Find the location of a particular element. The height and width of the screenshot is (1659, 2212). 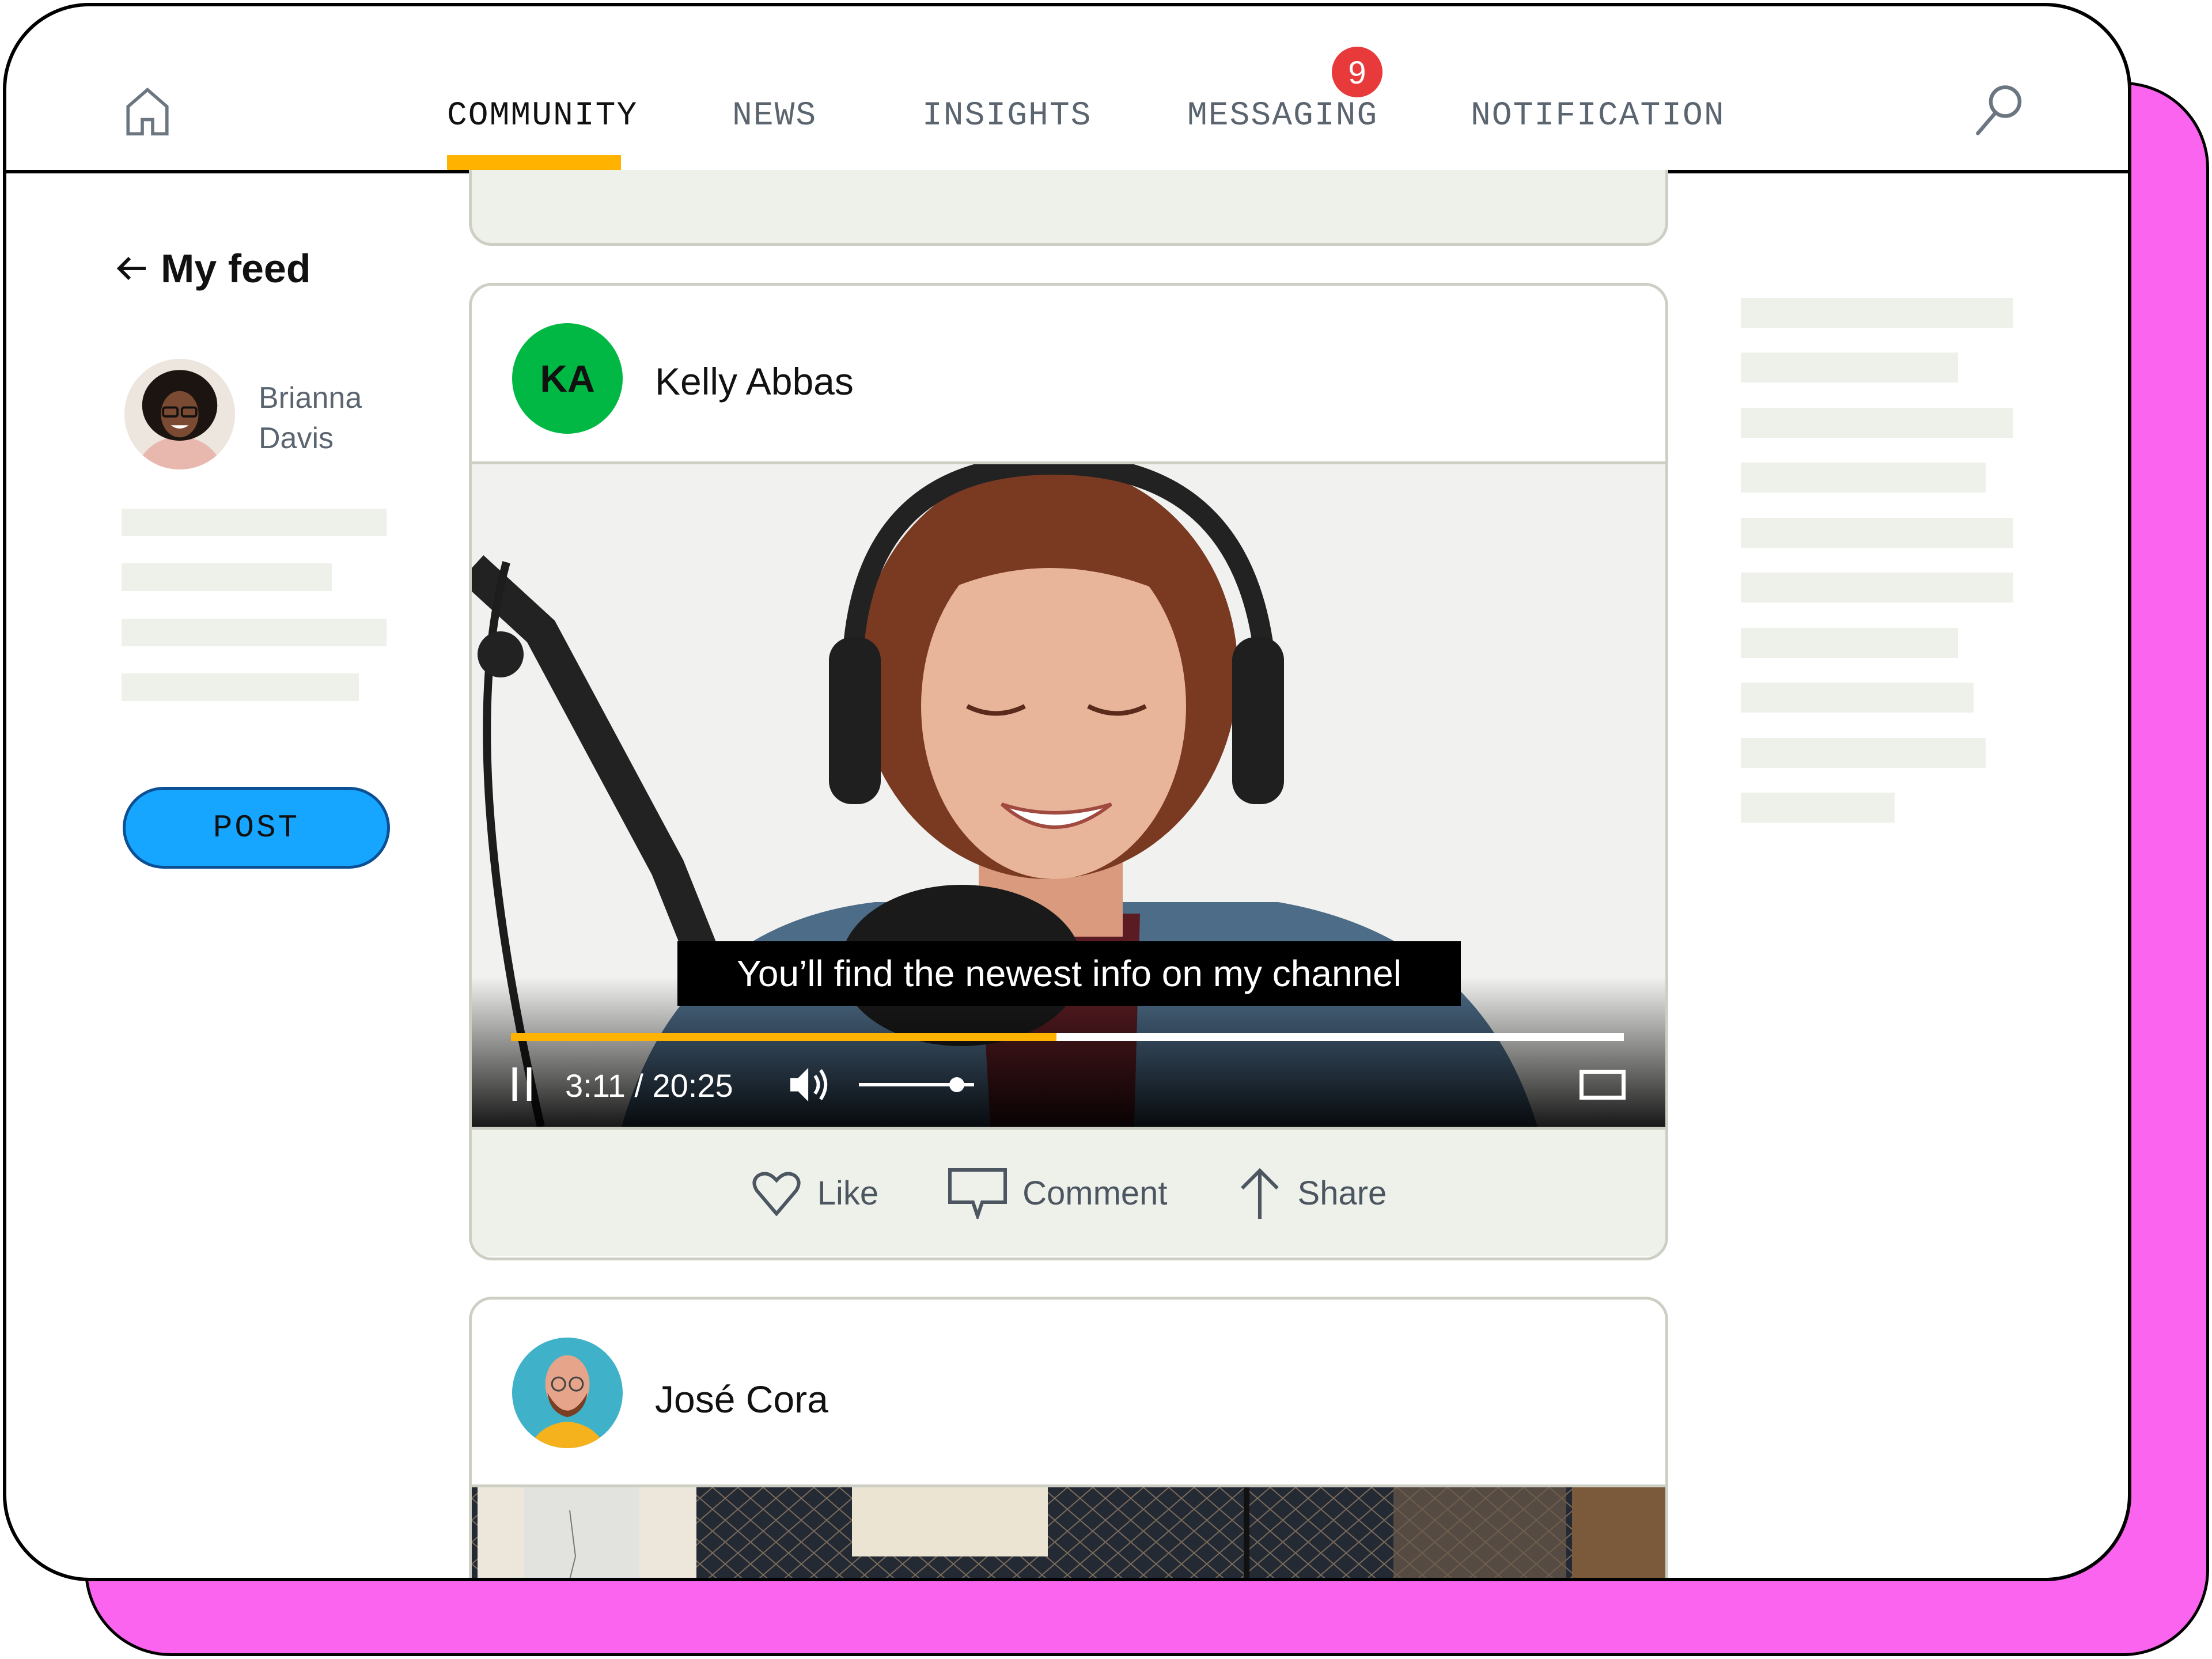

current-user-name: Brianna Davis is located at coordinates (310, 418).